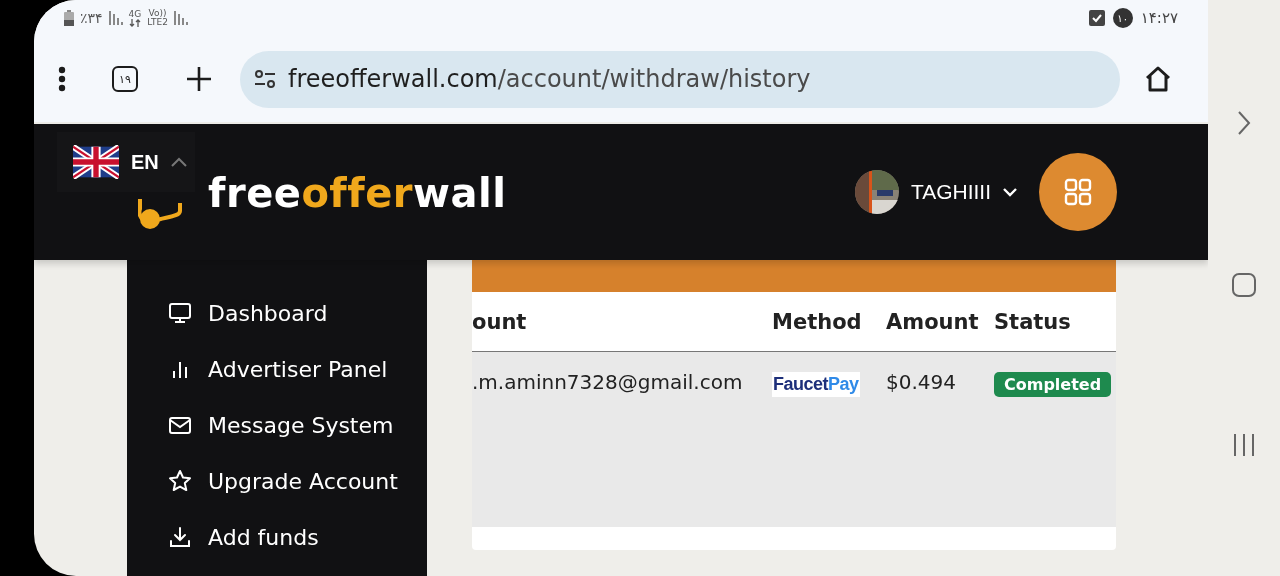 The height and width of the screenshot is (576, 1280). I want to click on address-bar: freeofferwall.com/account/withdraw/history, so click(680, 79).